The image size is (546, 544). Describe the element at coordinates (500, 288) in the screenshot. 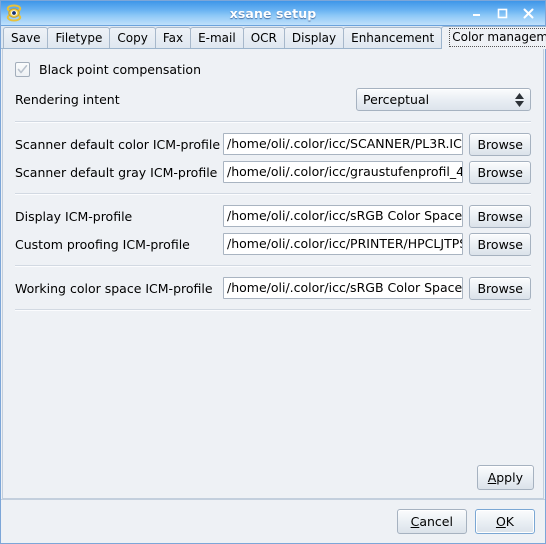

I see `working-color-space-profile-browse-button: Browse` at that location.